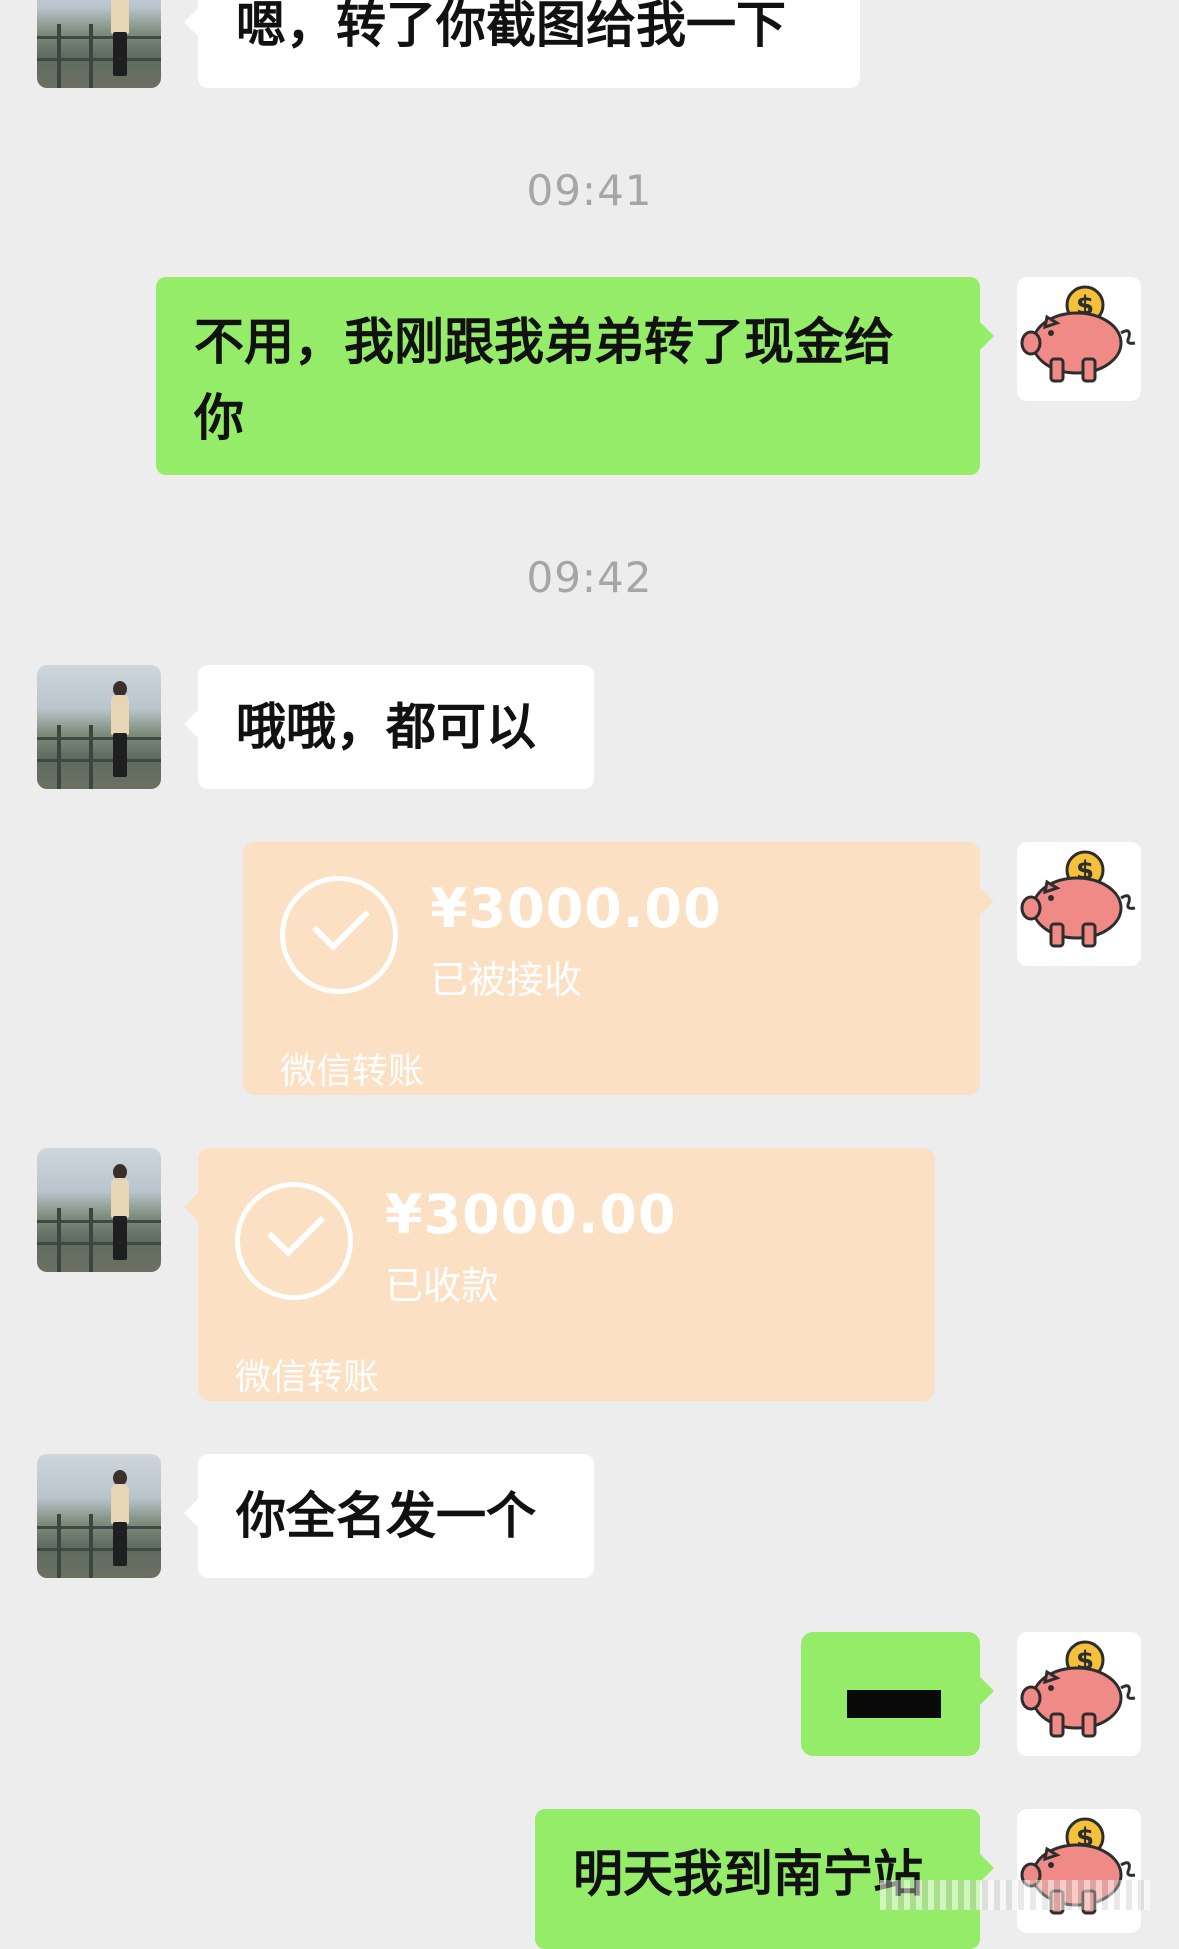 This screenshot has height=1949, width=1179. I want to click on message-text: 你全名发一个, so click(386, 1516).